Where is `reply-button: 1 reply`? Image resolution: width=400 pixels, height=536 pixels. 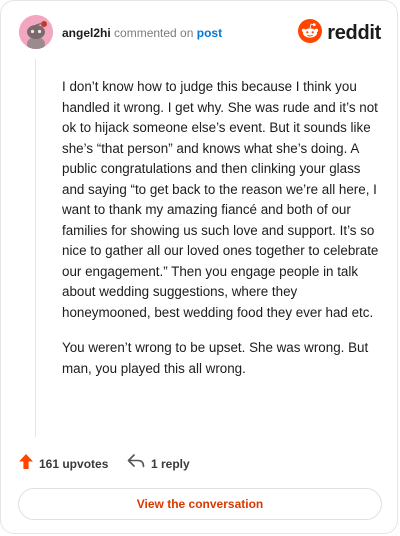 reply-button: 1 reply is located at coordinates (158, 463).